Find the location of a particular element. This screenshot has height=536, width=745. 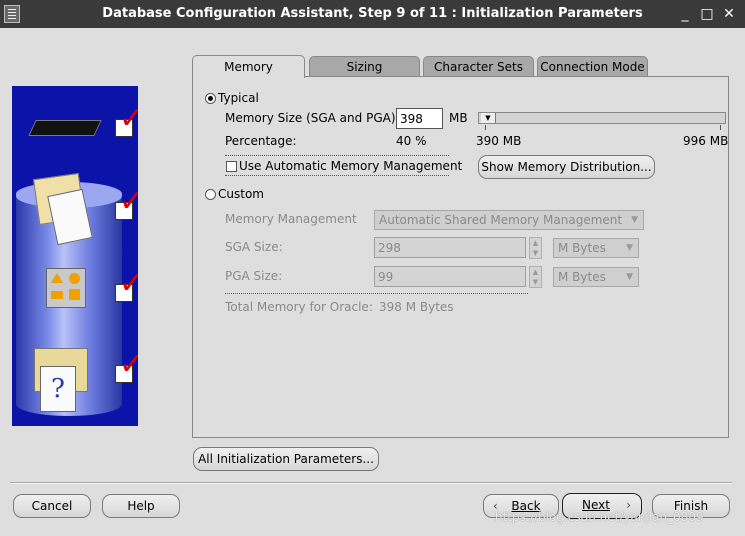

shapes-icon is located at coordinates (66, 288).